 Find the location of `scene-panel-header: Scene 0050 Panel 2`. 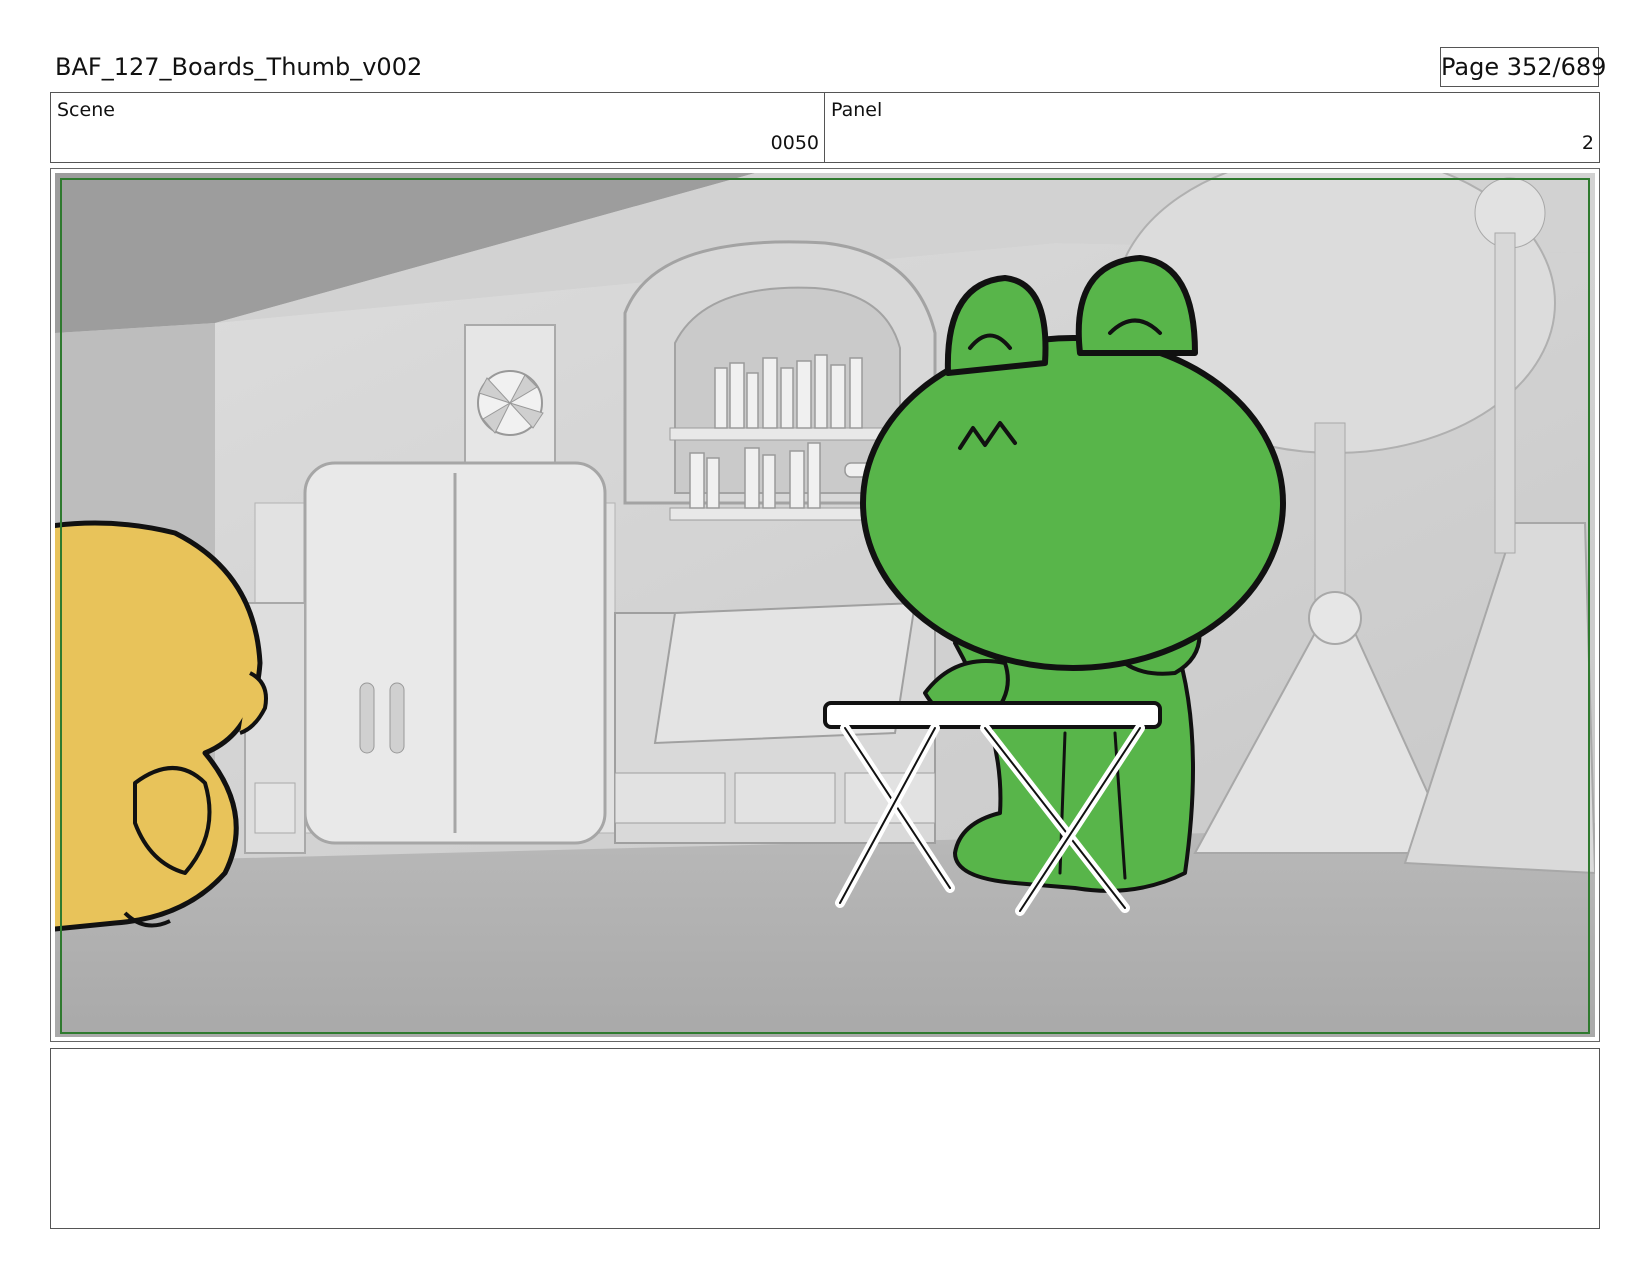

scene-panel-header: Scene 0050 Panel 2 is located at coordinates (825, 127).